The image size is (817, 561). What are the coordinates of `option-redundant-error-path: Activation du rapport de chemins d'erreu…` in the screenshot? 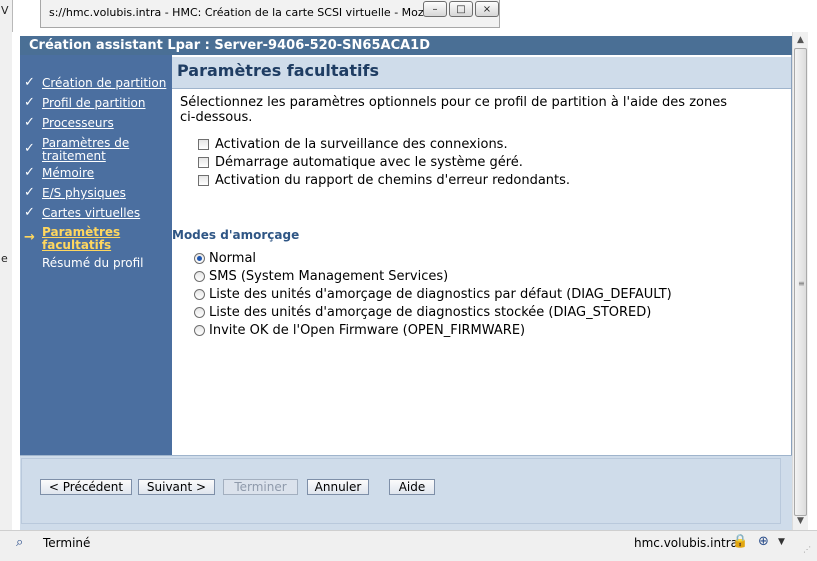 It's located at (384, 180).